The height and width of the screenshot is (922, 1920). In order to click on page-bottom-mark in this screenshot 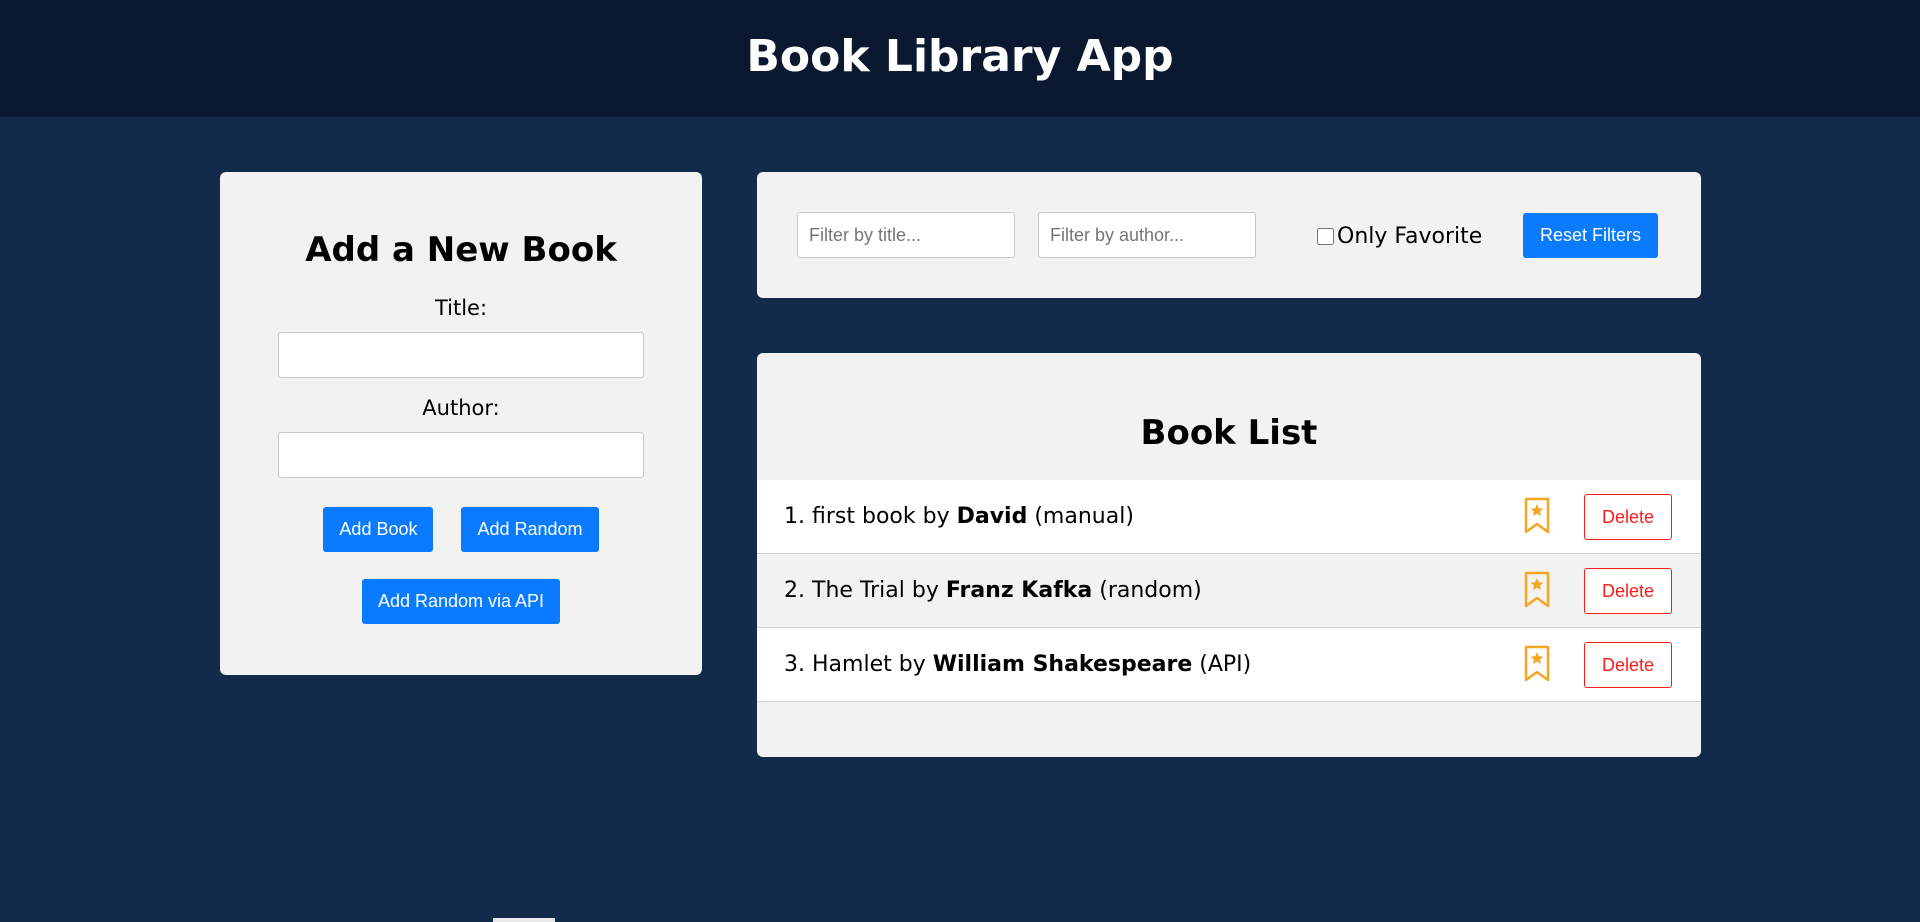, I will do `click(524, 920)`.